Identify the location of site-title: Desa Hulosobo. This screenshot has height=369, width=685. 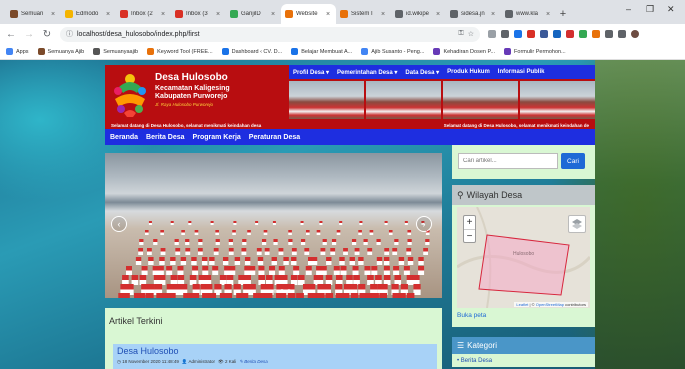
(191, 77).